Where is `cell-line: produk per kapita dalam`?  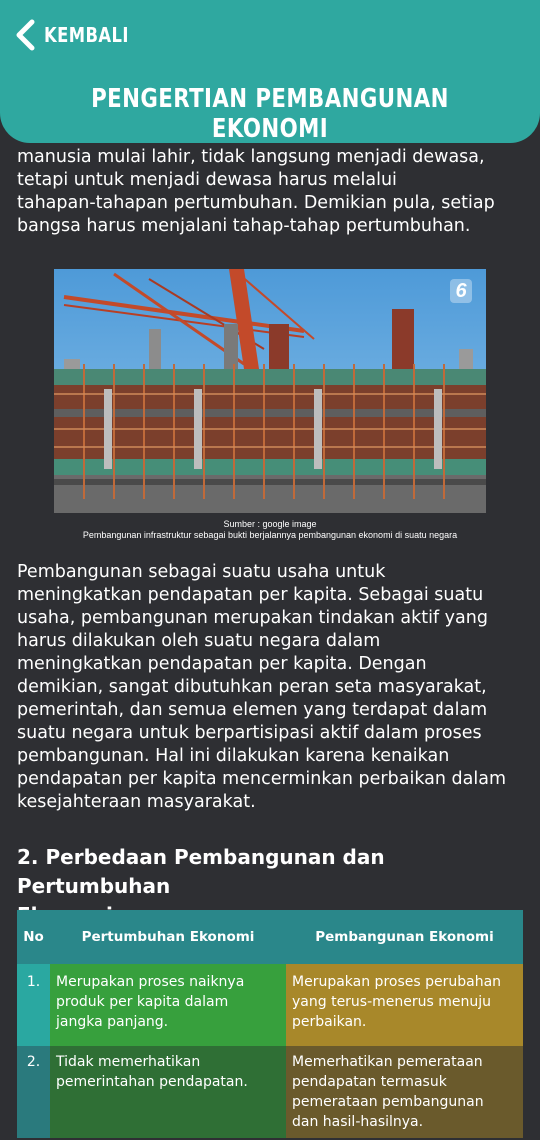
cell-line: produk per kapita dalam is located at coordinates (142, 1002).